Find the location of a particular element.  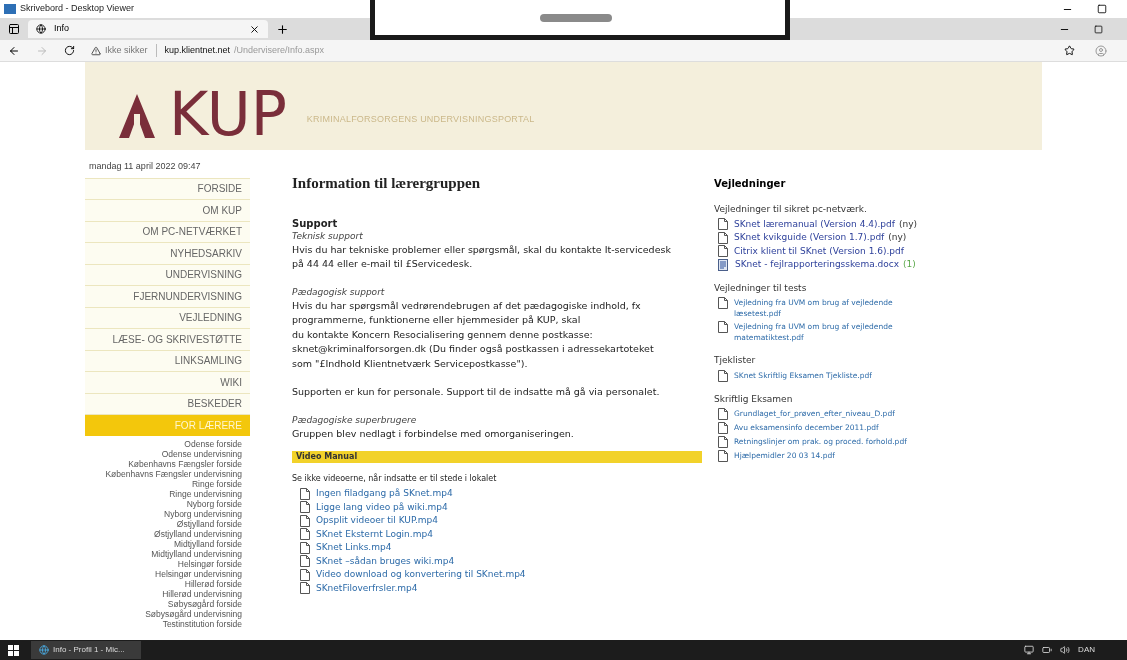

location-link: Ringe undervisning is located at coordinates (205, 493).